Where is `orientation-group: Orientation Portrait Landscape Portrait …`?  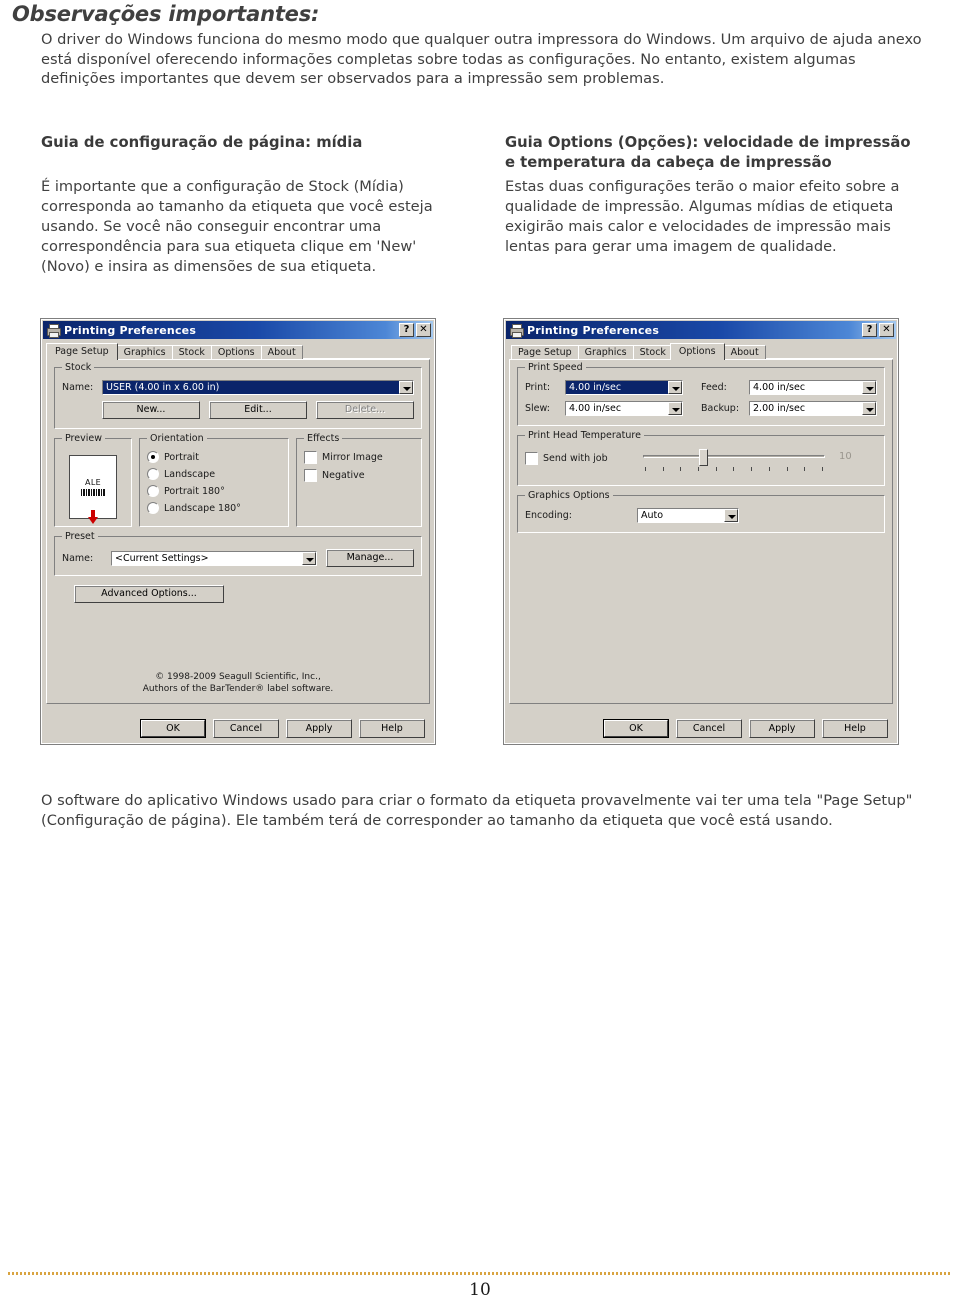
orientation-group: Orientation Portrait Landscape Portrait … is located at coordinates (214, 480).